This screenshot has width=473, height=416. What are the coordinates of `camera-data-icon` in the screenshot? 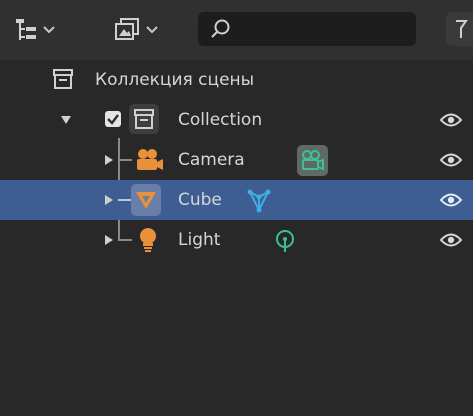 It's located at (313, 160).